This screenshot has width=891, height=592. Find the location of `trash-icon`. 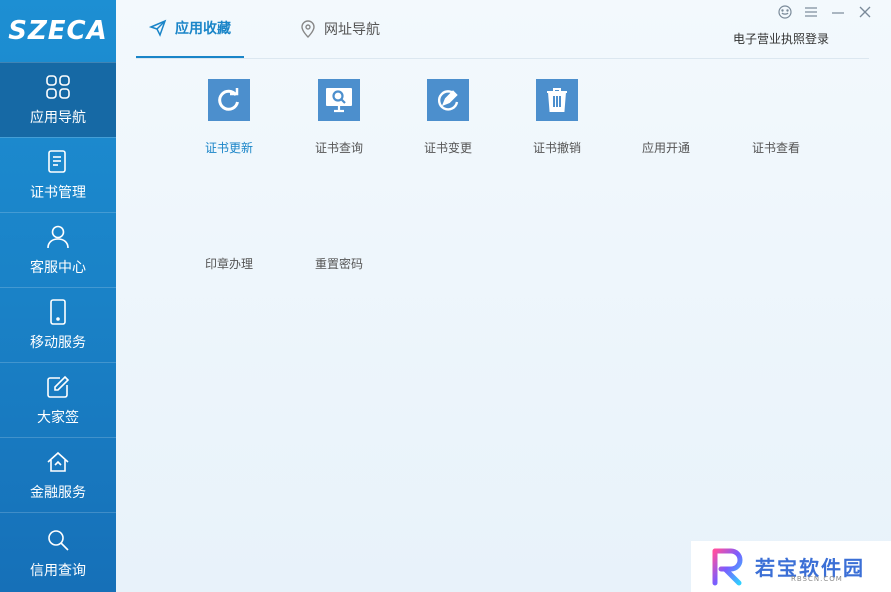

trash-icon is located at coordinates (557, 100).